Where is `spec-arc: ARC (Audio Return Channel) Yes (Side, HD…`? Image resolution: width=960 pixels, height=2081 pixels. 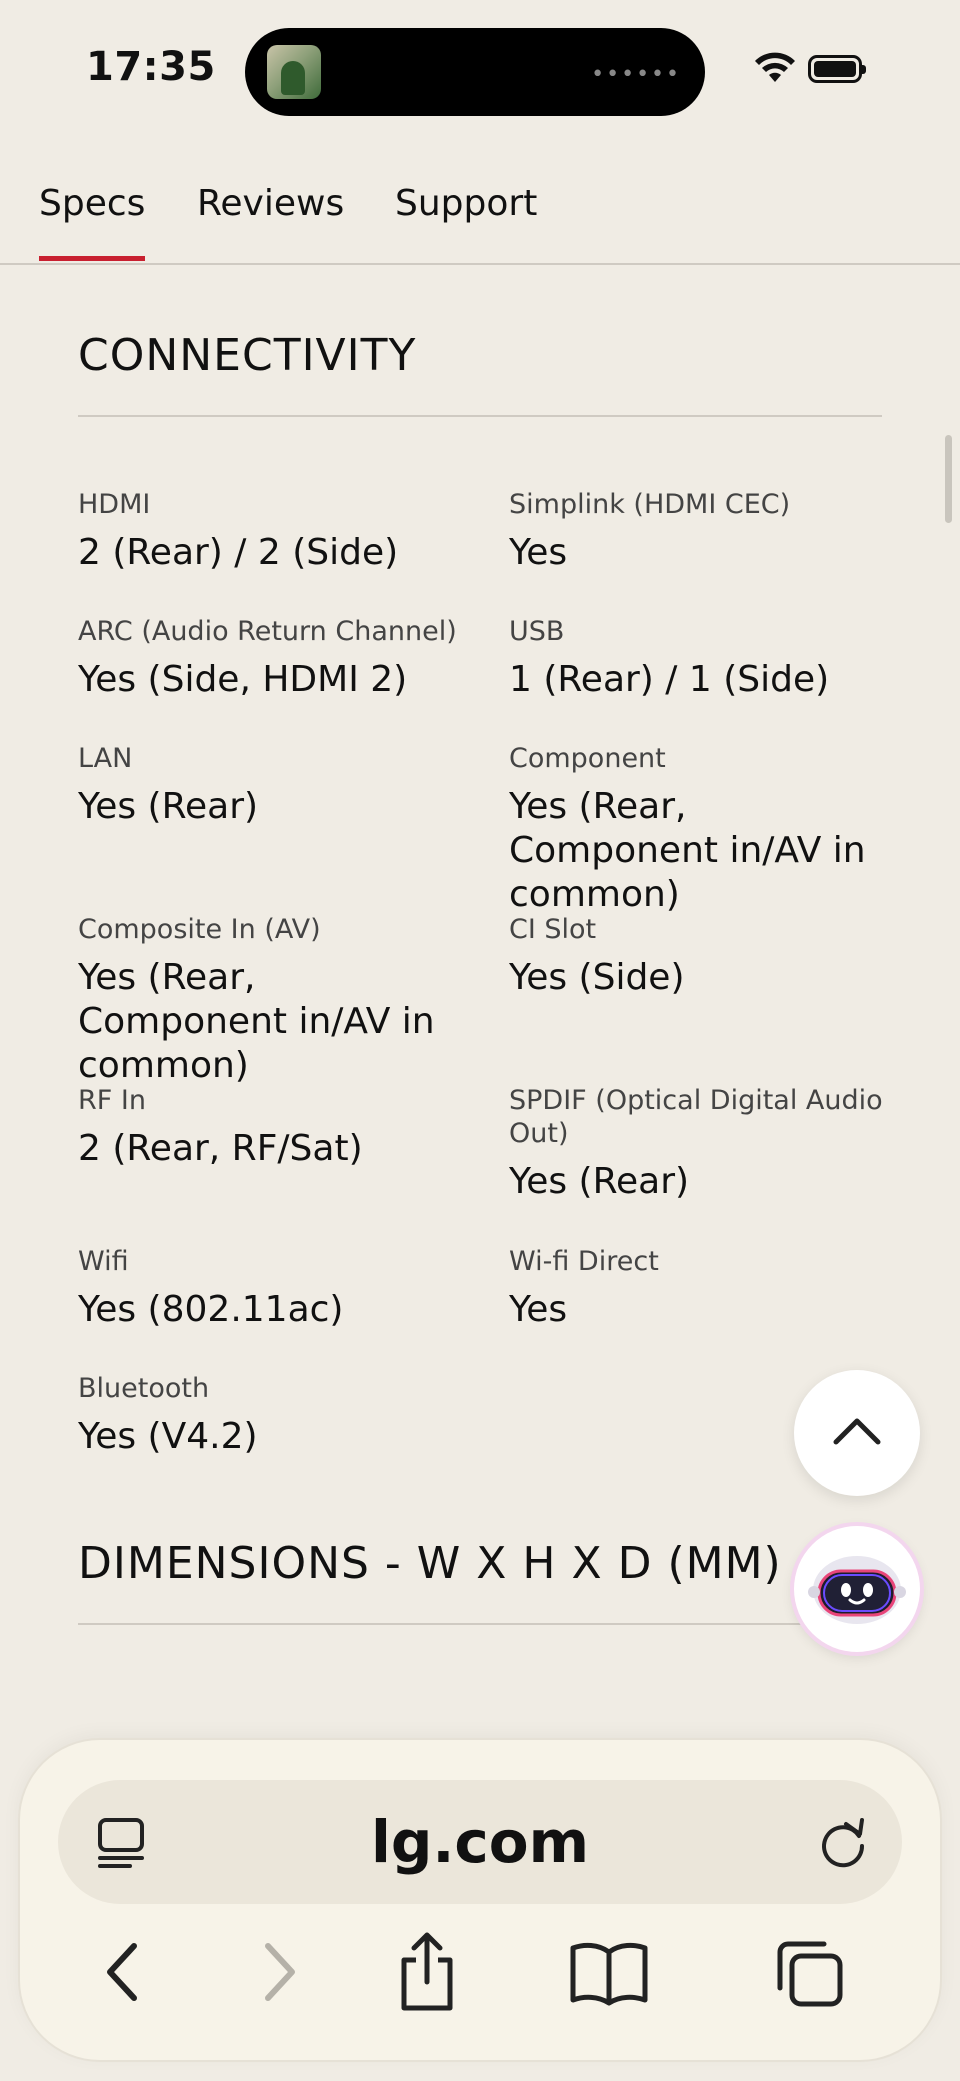 spec-arc: ARC (Audio Return Channel) Yes (Side, HD… is located at coordinates (273, 658).